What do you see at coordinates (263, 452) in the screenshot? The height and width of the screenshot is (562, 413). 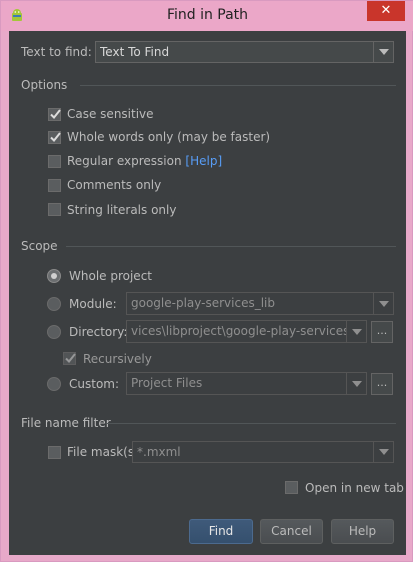 I see `file-mask-combo: *.mxml` at bounding box center [263, 452].